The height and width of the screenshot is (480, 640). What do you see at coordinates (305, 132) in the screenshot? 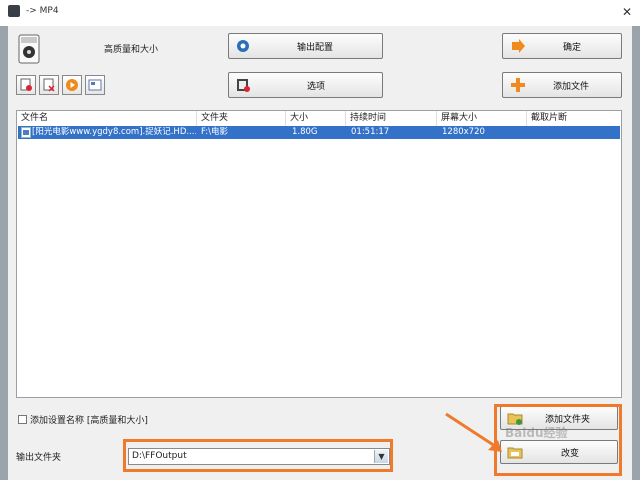
I see `cell-size: 1.80G` at bounding box center [305, 132].